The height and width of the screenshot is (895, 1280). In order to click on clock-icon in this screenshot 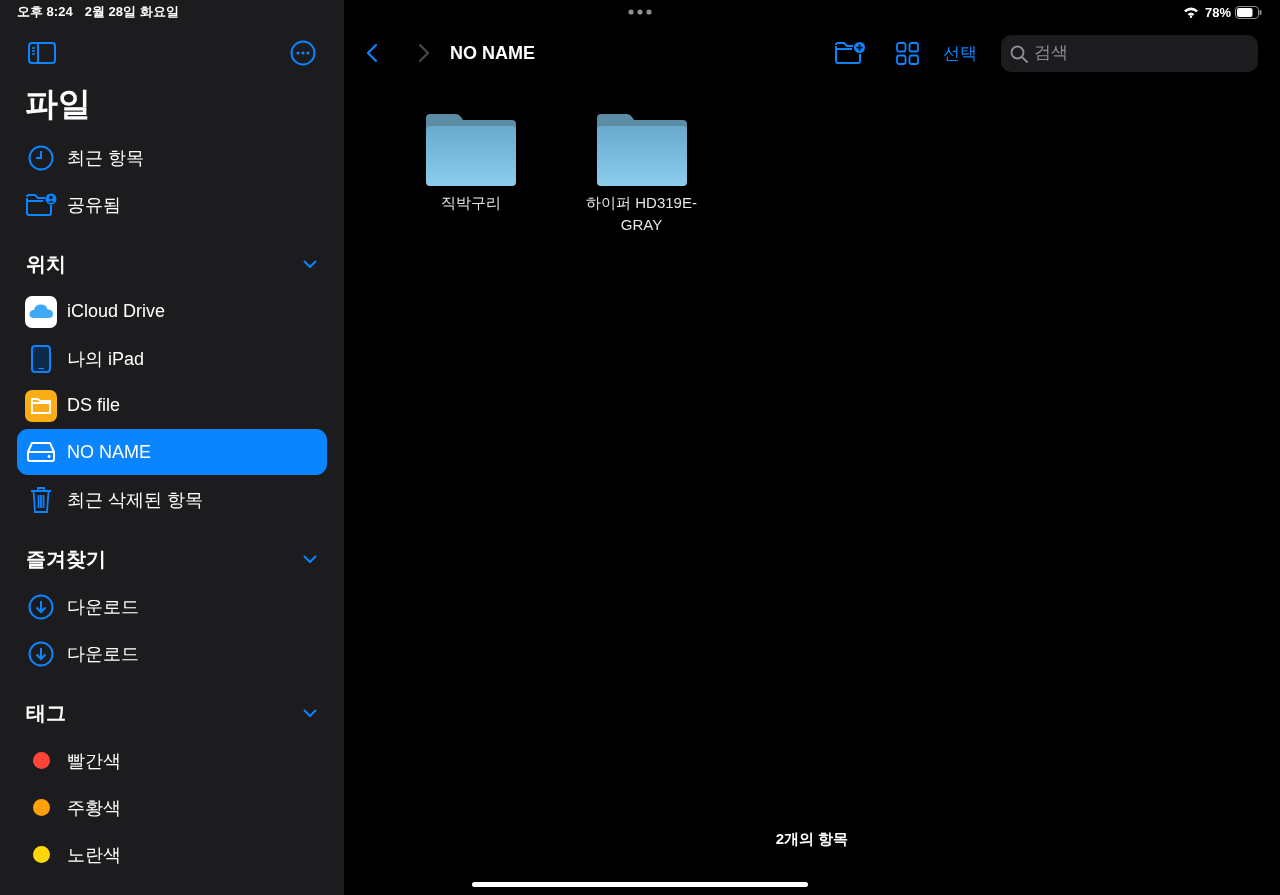, I will do `click(41, 157)`.